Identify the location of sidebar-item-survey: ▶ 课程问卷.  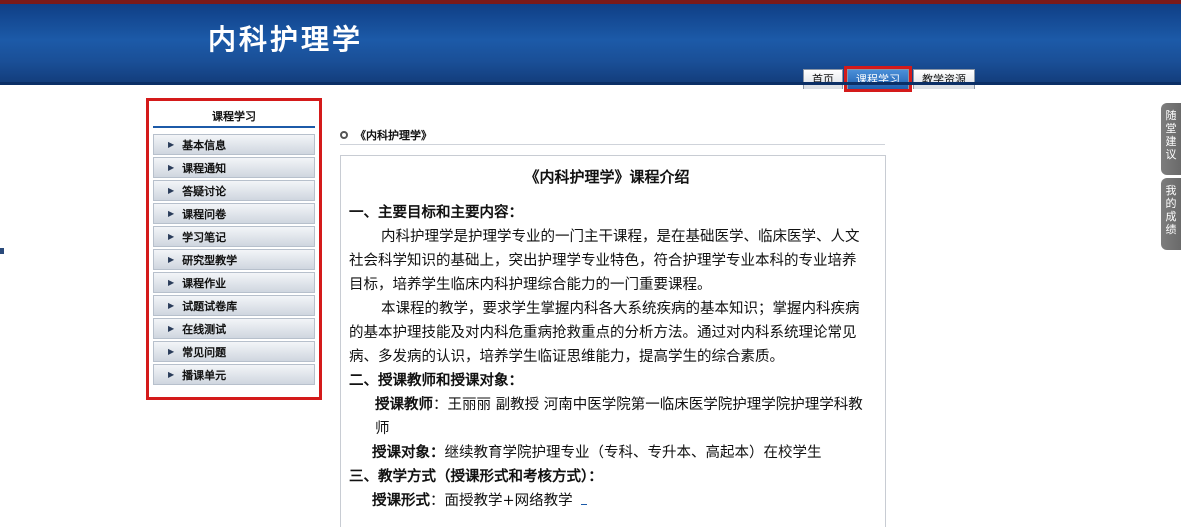
(234, 213).